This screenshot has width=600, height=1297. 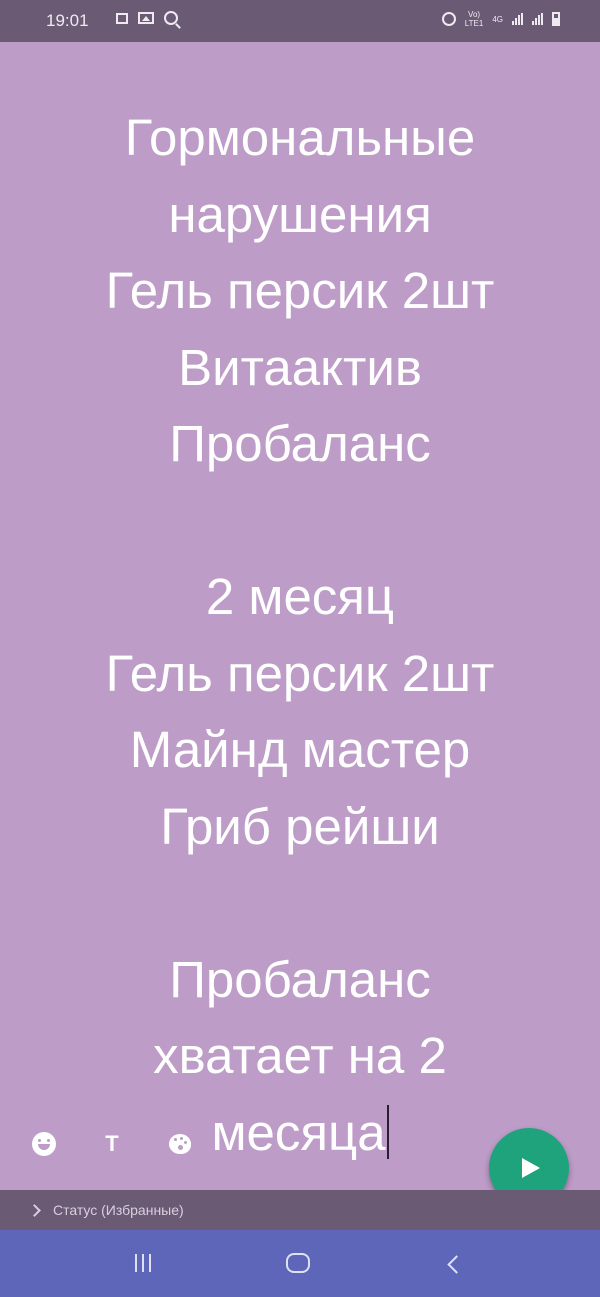 I want to click on battery-icon, so click(x=556, y=19).